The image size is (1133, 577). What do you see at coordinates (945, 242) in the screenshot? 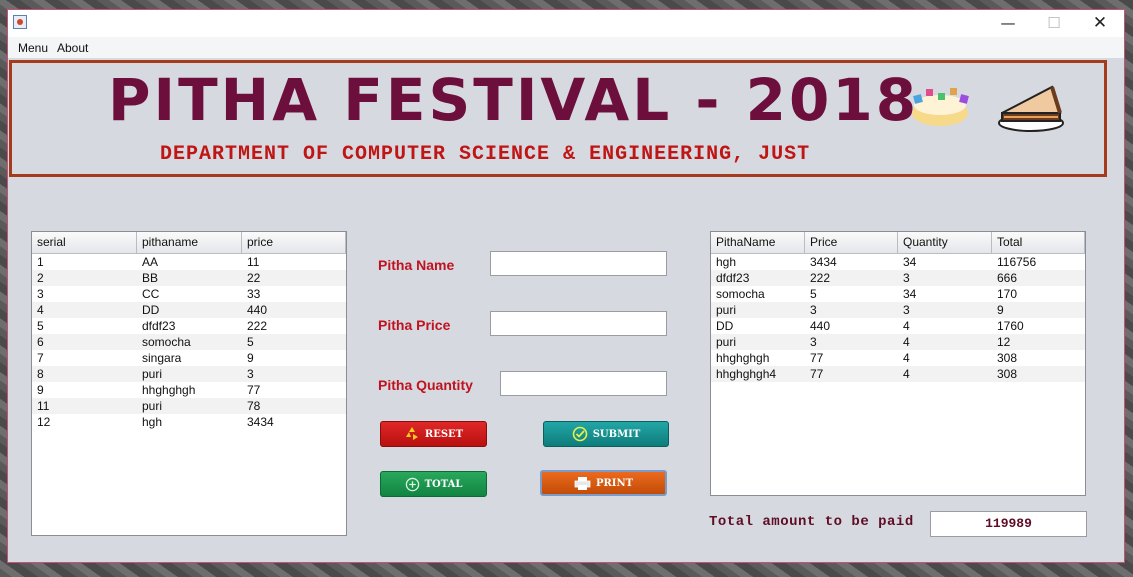
I see `column-header-quantity: Quantity` at bounding box center [945, 242].